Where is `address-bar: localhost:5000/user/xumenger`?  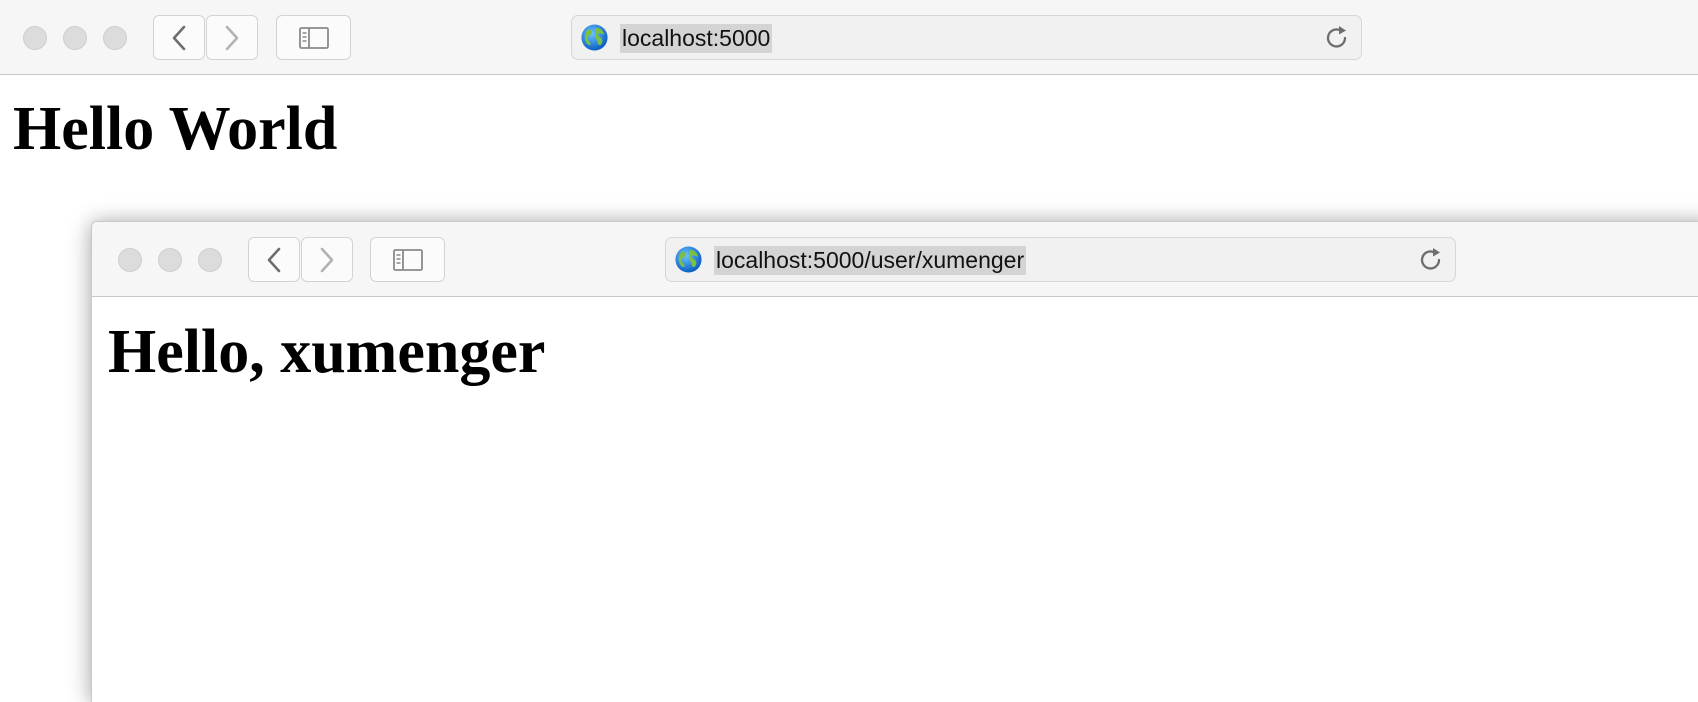
address-bar: localhost:5000/user/xumenger is located at coordinates (1060, 259).